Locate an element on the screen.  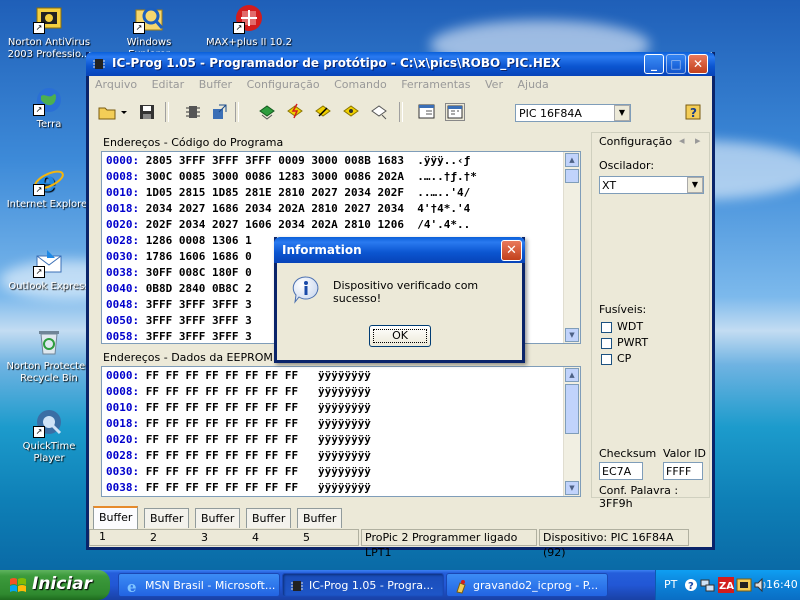
eeprom-scrollbar: ▲ ▼ is located at coordinates (571, 431).